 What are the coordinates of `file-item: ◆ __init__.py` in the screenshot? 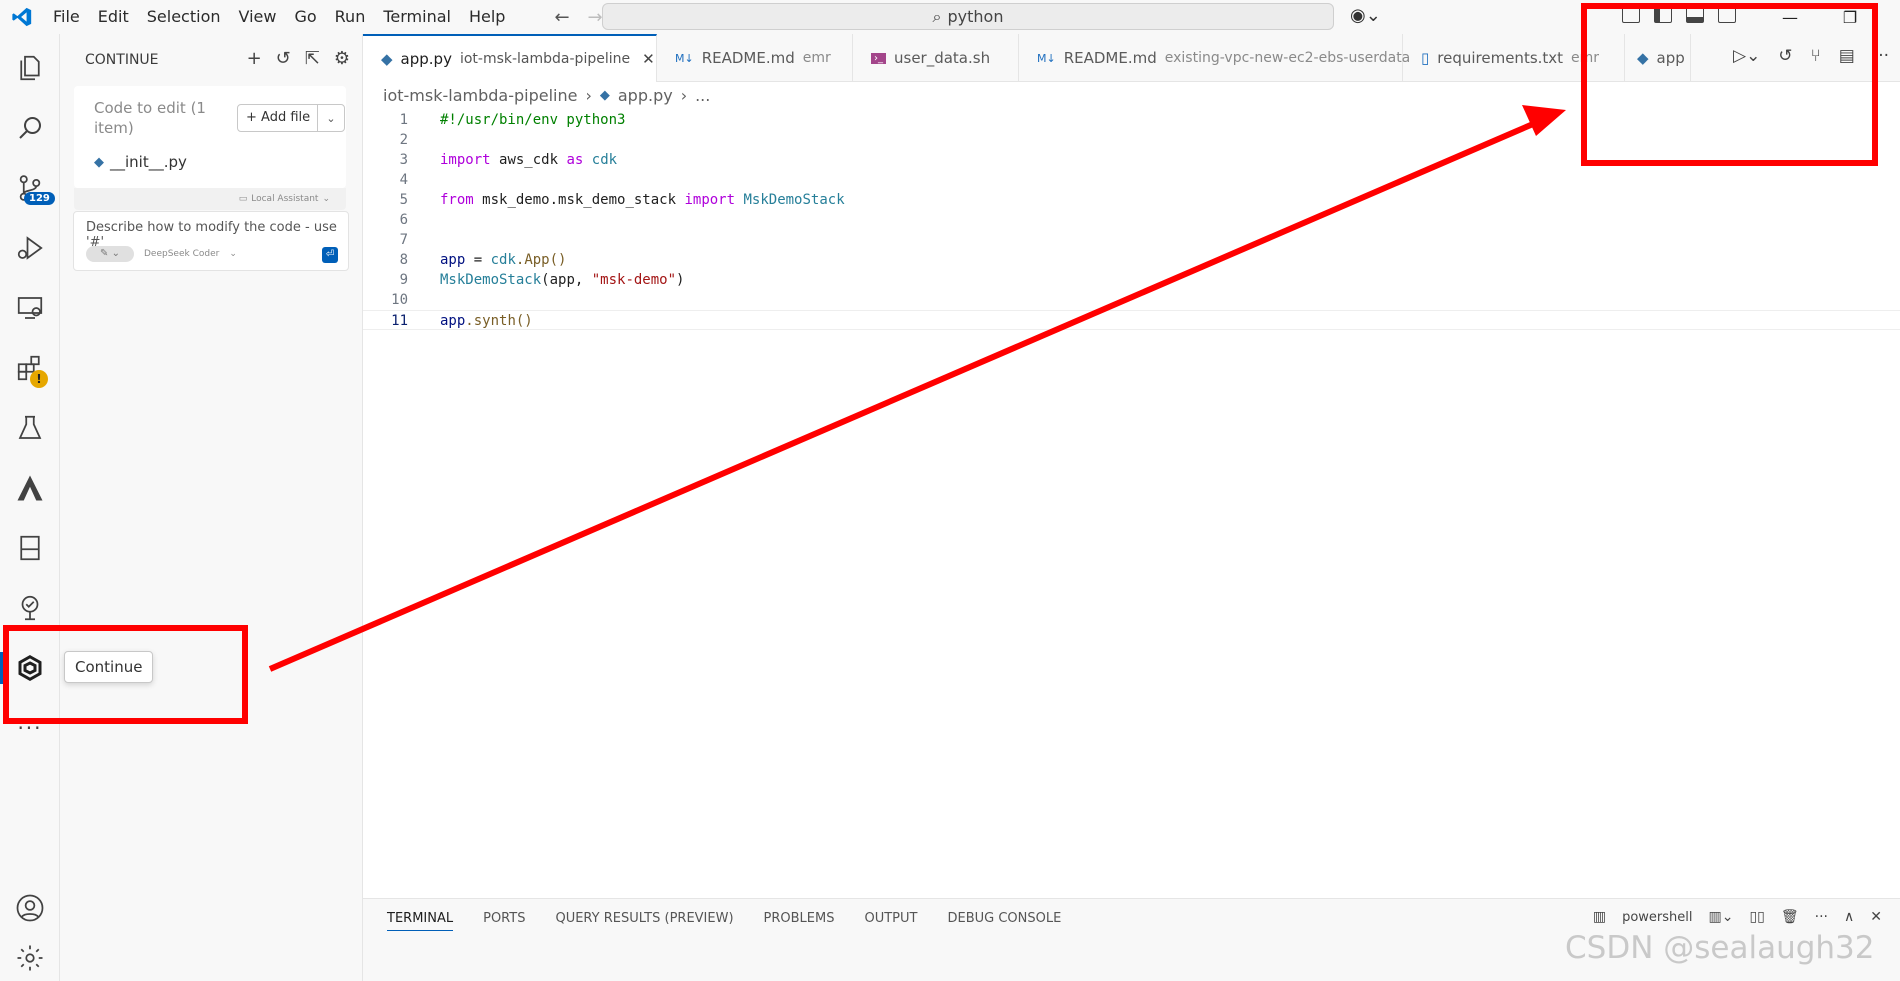 It's located at (140, 162).